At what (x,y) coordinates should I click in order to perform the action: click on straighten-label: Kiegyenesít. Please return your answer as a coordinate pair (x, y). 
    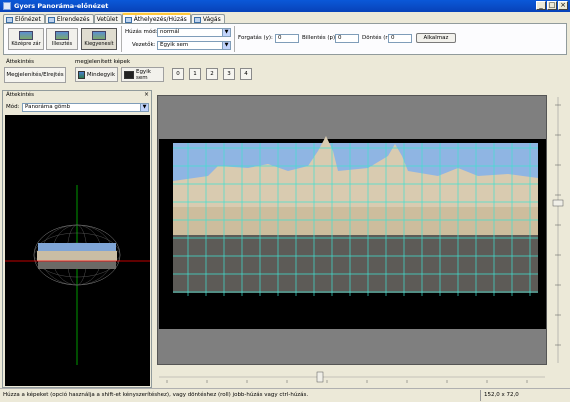
    Looking at the image, I should click on (99, 44).